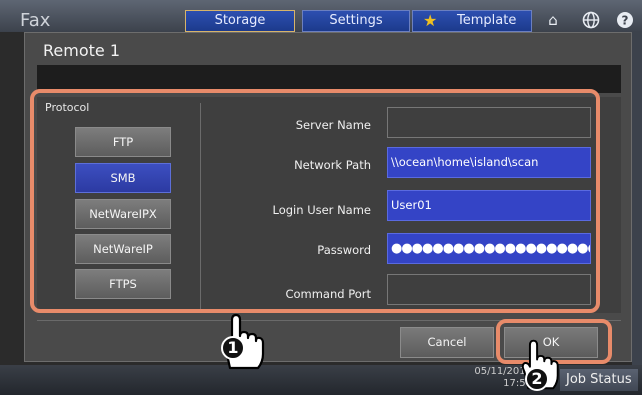 The image size is (642, 395). What do you see at coordinates (233, 348) in the screenshot?
I see `step-1-badge: 1` at bounding box center [233, 348].